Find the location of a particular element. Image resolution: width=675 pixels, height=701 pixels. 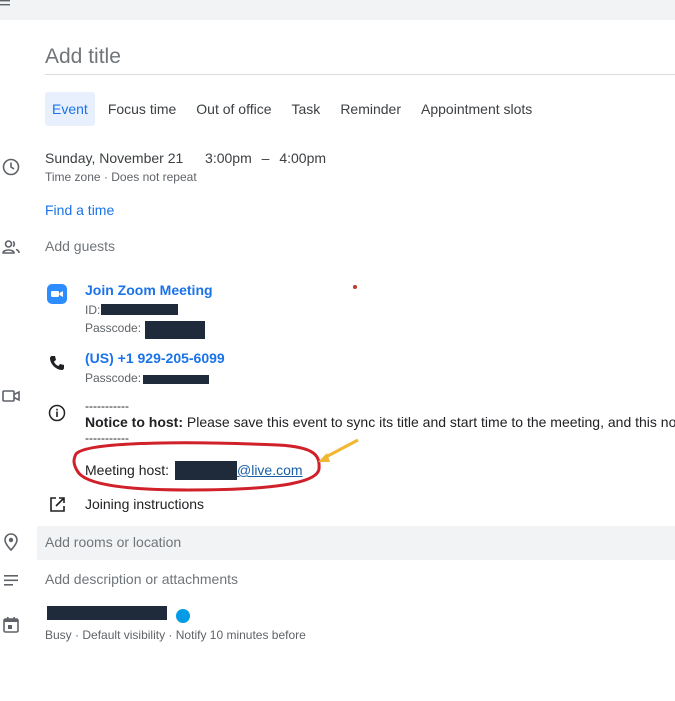

busy-status: Busy is located at coordinates (58, 635).